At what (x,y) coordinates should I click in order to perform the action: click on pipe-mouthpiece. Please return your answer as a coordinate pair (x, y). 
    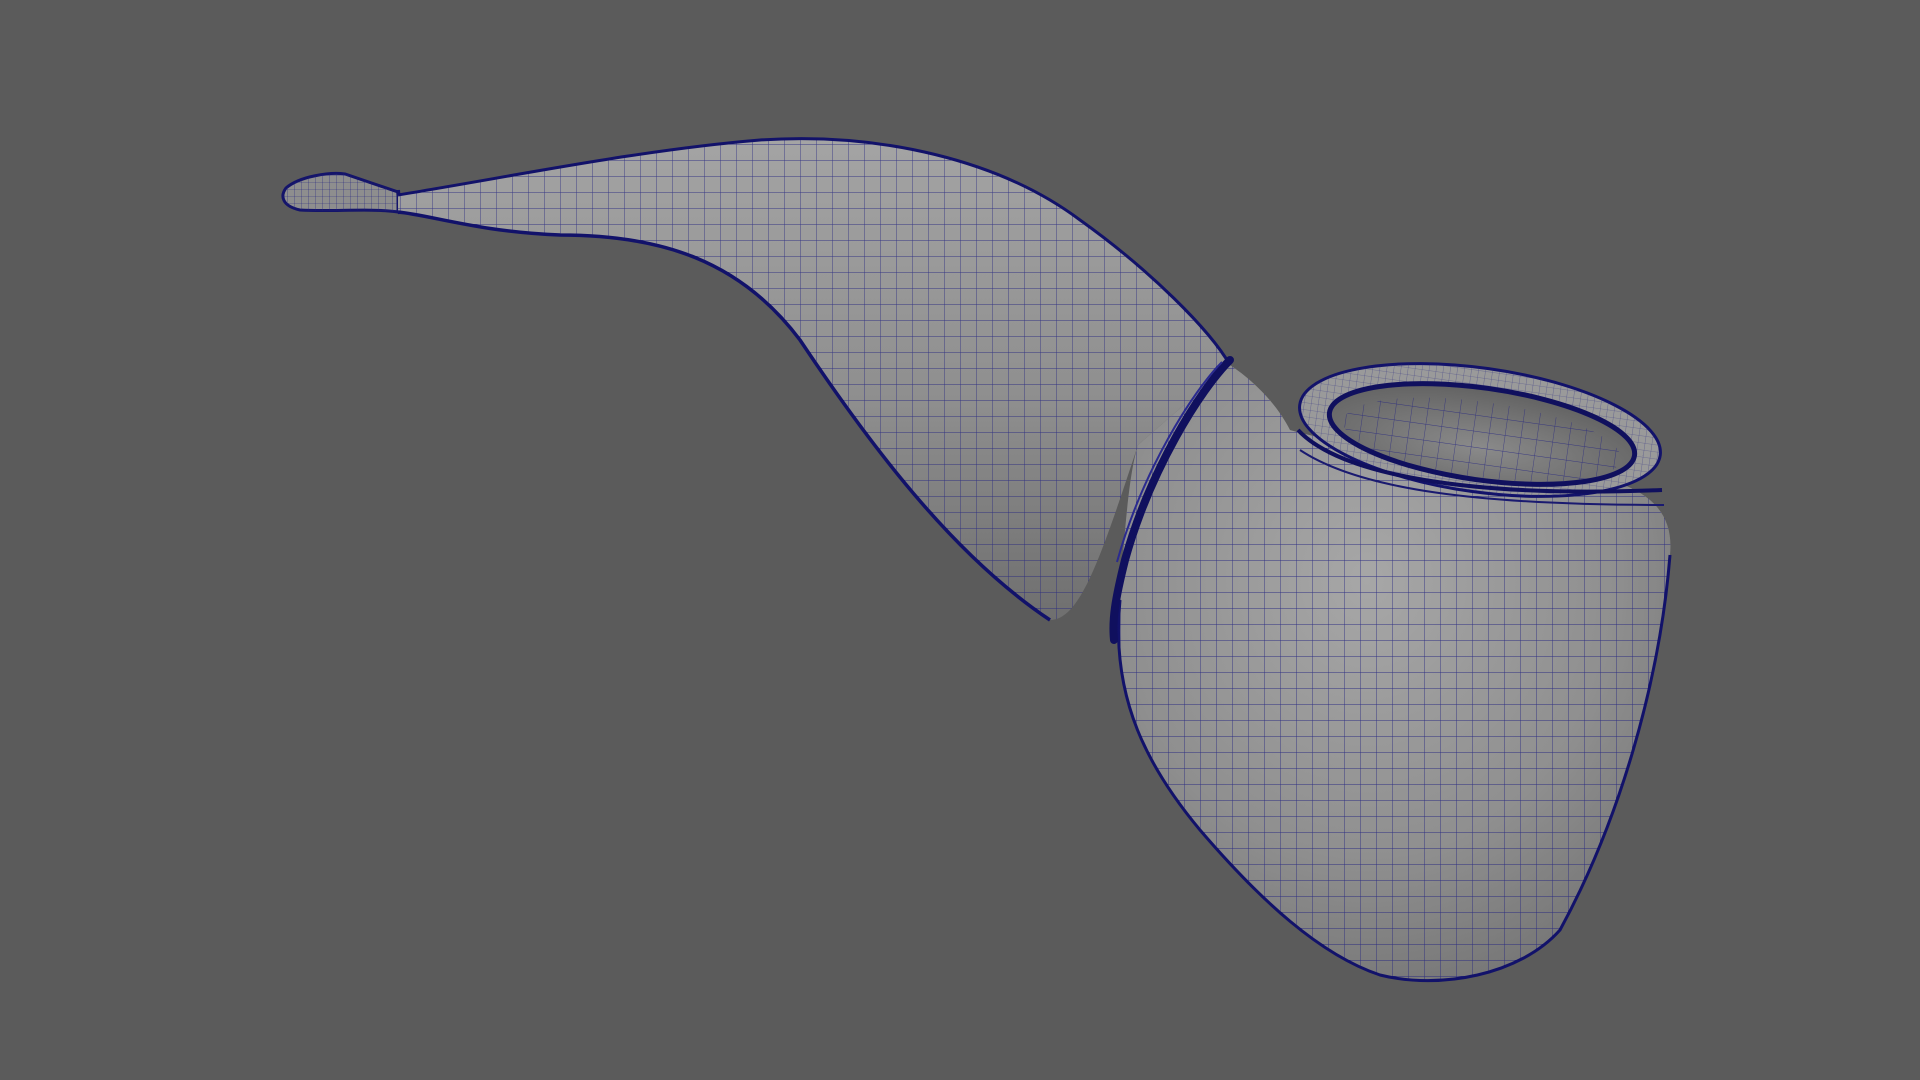
    Looking at the image, I should click on (340, 190).